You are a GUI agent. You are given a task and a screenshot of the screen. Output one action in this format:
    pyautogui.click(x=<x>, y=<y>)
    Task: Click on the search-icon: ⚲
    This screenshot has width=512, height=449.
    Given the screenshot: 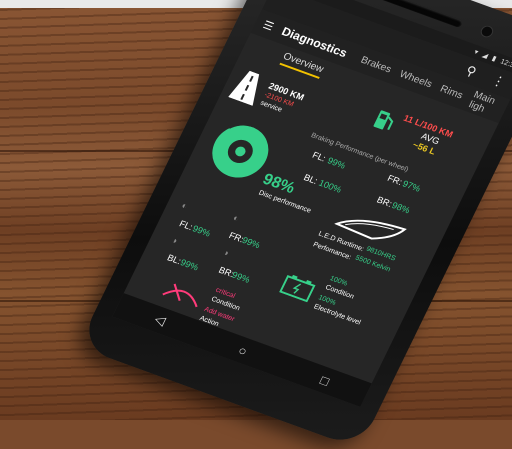 What is the action you would take?
    pyautogui.click(x=471, y=72)
    